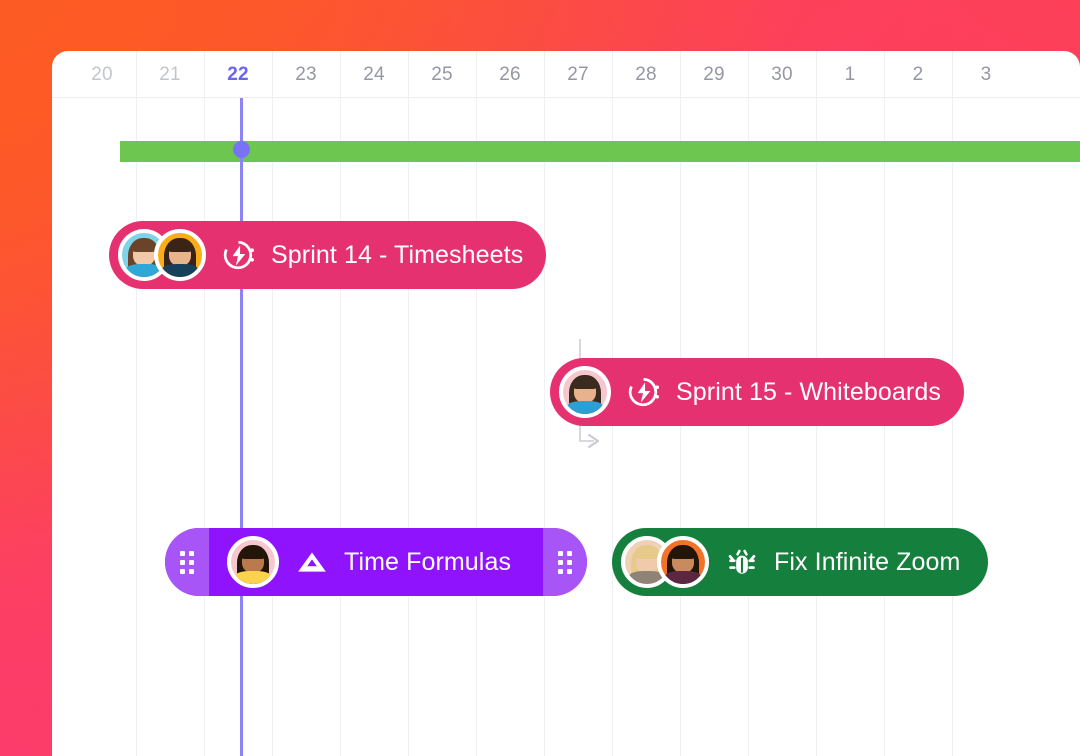  I want to click on day-header-29: 29, so click(714, 74).